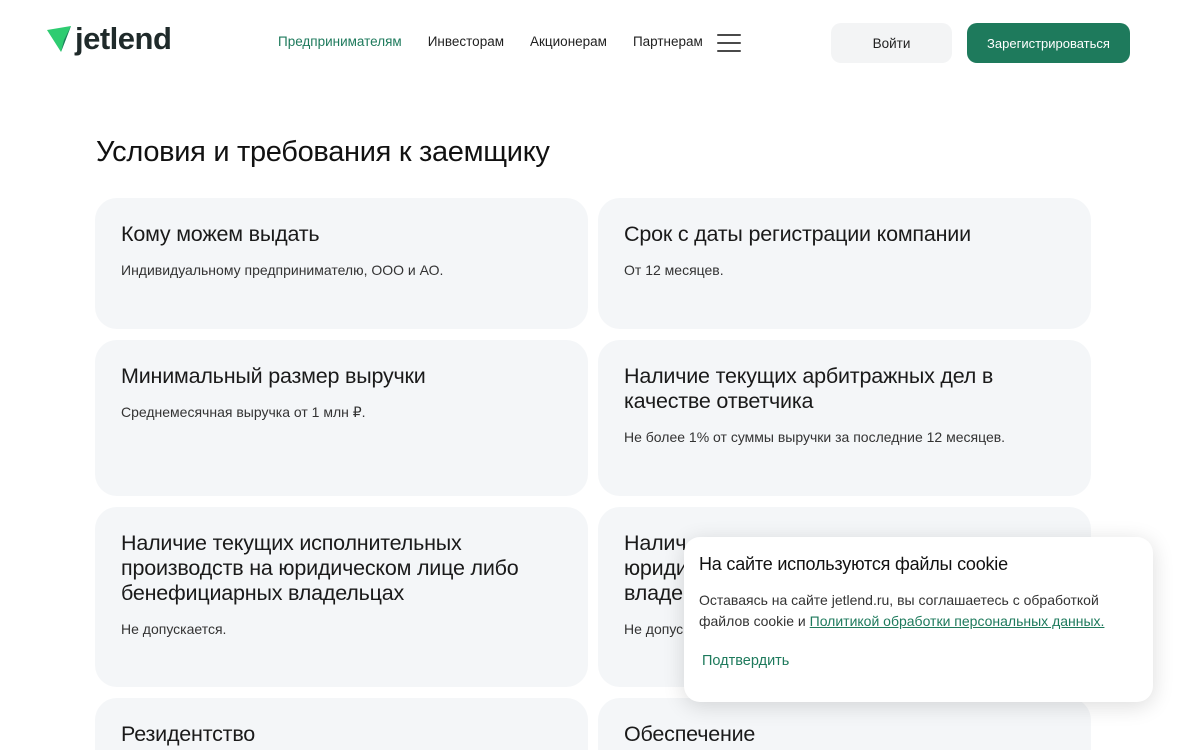 Image resolution: width=1200 pixels, height=750 pixels. Describe the element at coordinates (797, 234) in the screenshot. I see `card-title: Срок с даты регистрации компании` at that location.